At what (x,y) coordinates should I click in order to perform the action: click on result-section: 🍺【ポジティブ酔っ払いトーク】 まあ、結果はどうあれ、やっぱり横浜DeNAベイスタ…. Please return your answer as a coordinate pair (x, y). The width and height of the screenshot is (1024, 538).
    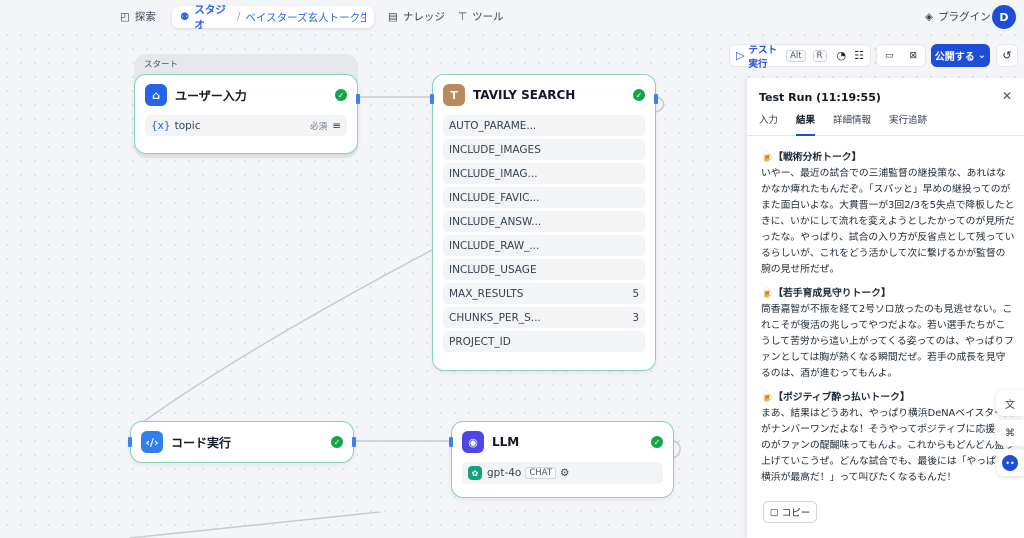
    Looking at the image, I should click on (888, 437).